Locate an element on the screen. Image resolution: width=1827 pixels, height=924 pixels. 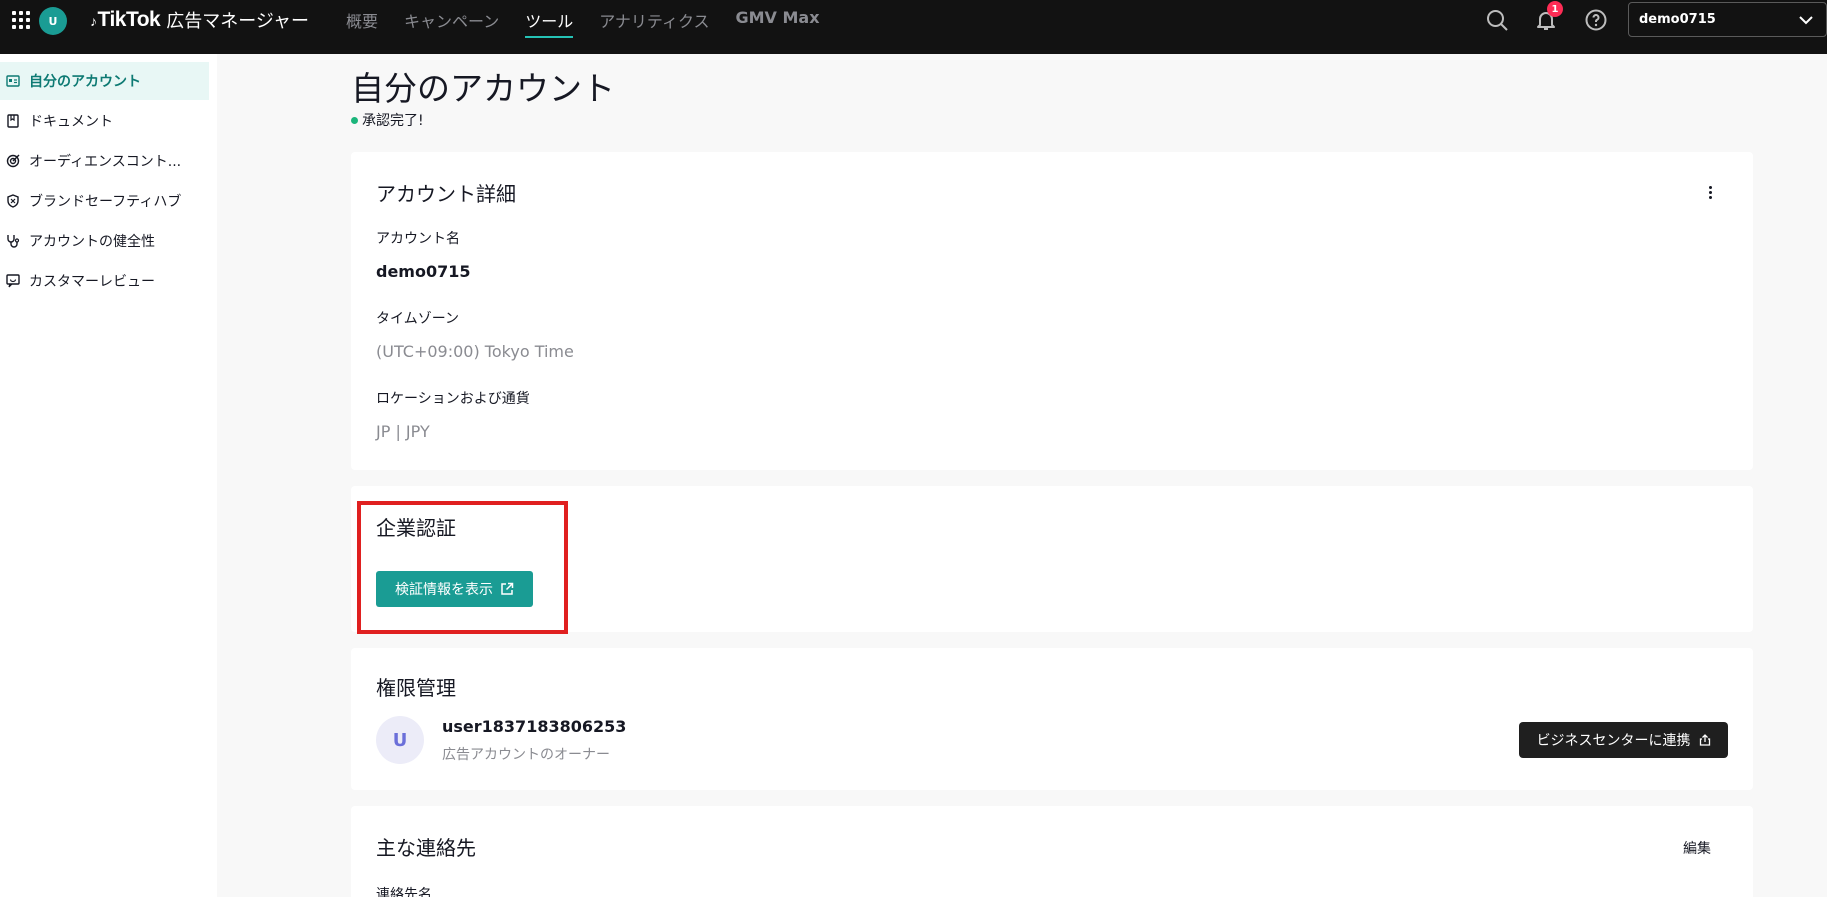
view-verification-label: 検証情報を表示 is located at coordinates (444, 590).